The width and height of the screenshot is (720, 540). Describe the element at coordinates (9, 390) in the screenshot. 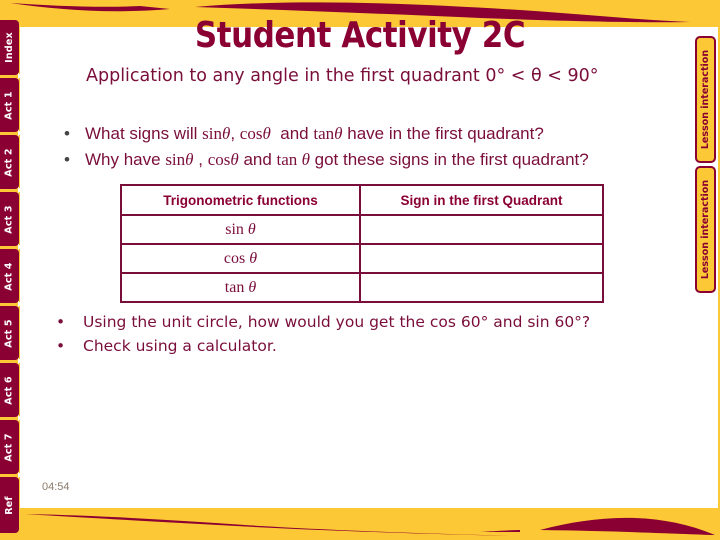

I see `tab-act-6: Act 6` at that location.